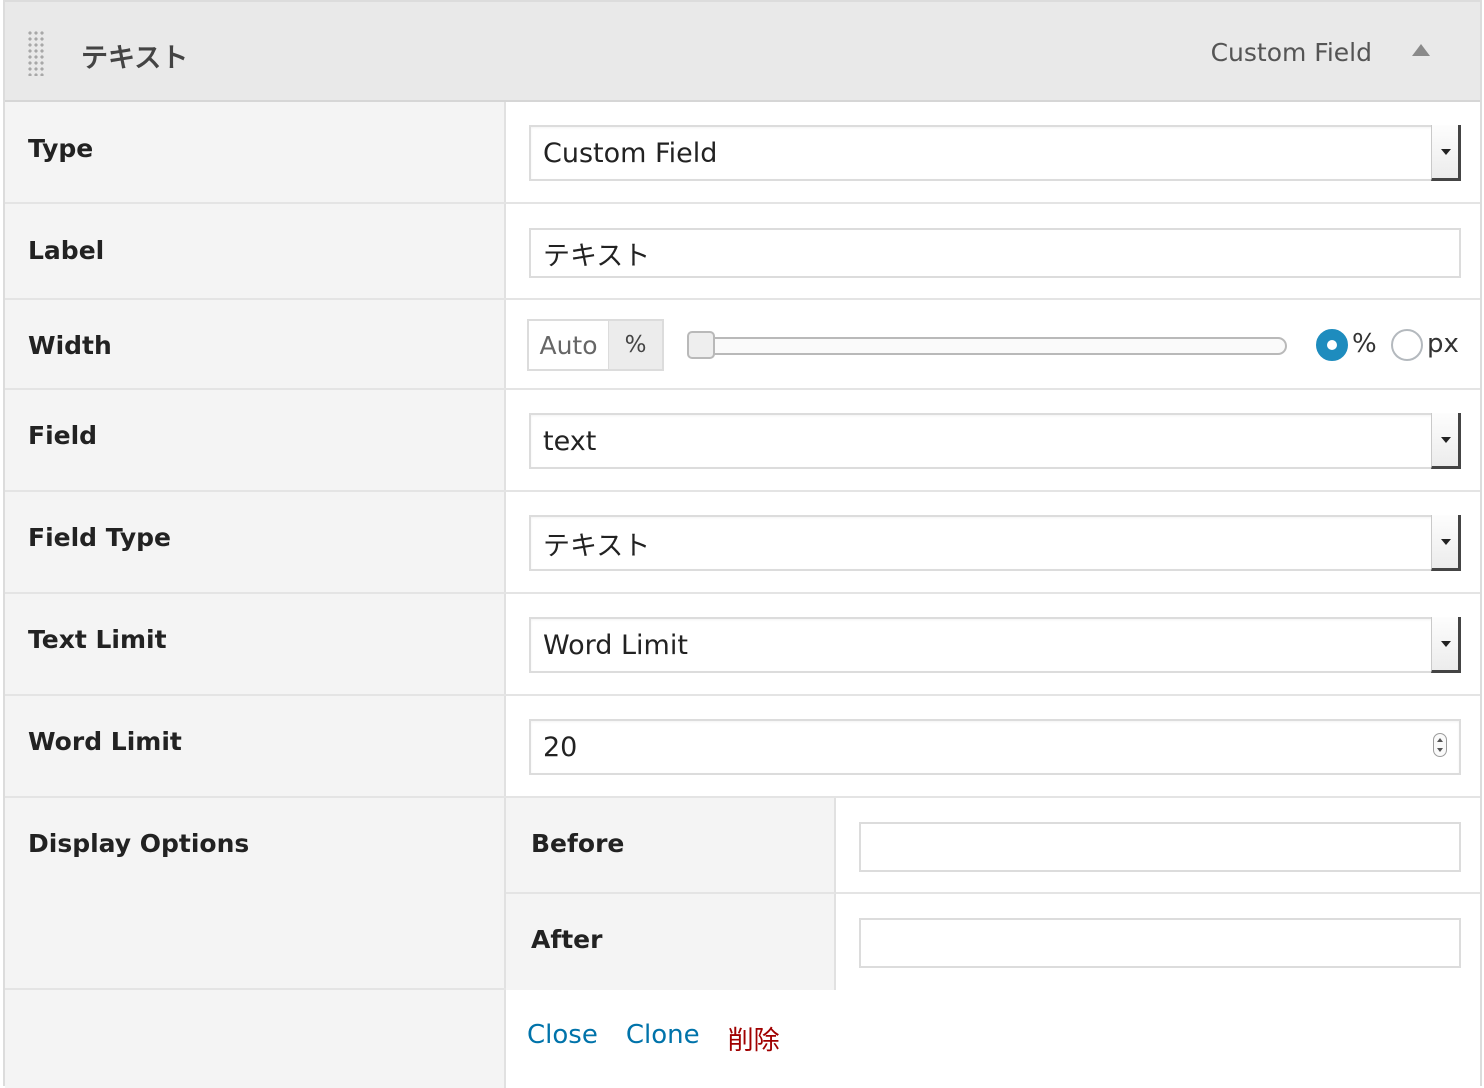 Image resolution: width=1484 pixels, height=1088 pixels. Describe the element at coordinates (97, 639) in the screenshot. I see `text-limit-label: Text Limit` at that location.